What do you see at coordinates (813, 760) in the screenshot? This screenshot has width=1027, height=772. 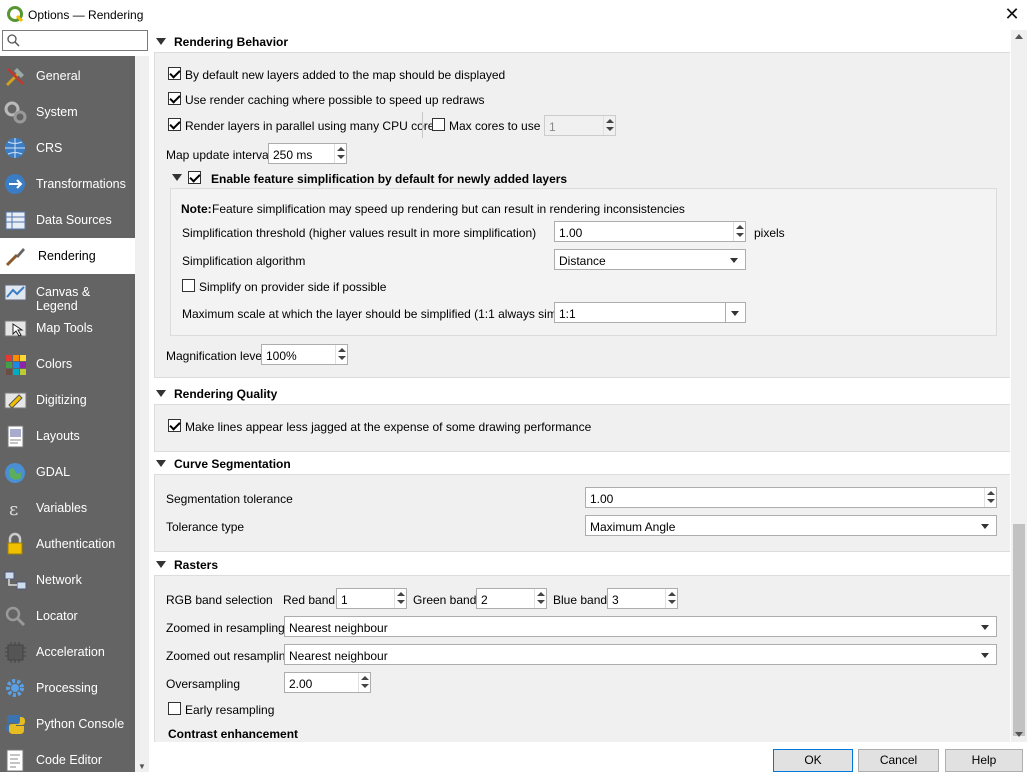 I see `ok-button: OK` at bounding box center [813, 760].